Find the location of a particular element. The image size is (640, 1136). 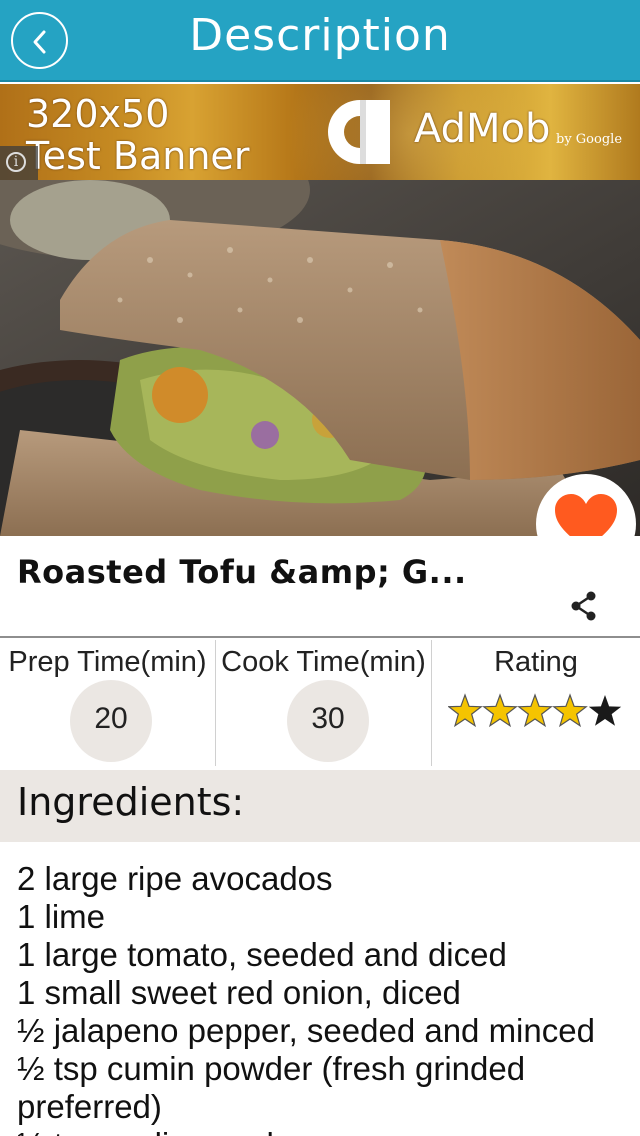

prep-time-value: 20 is located at coordinates (111, 718).